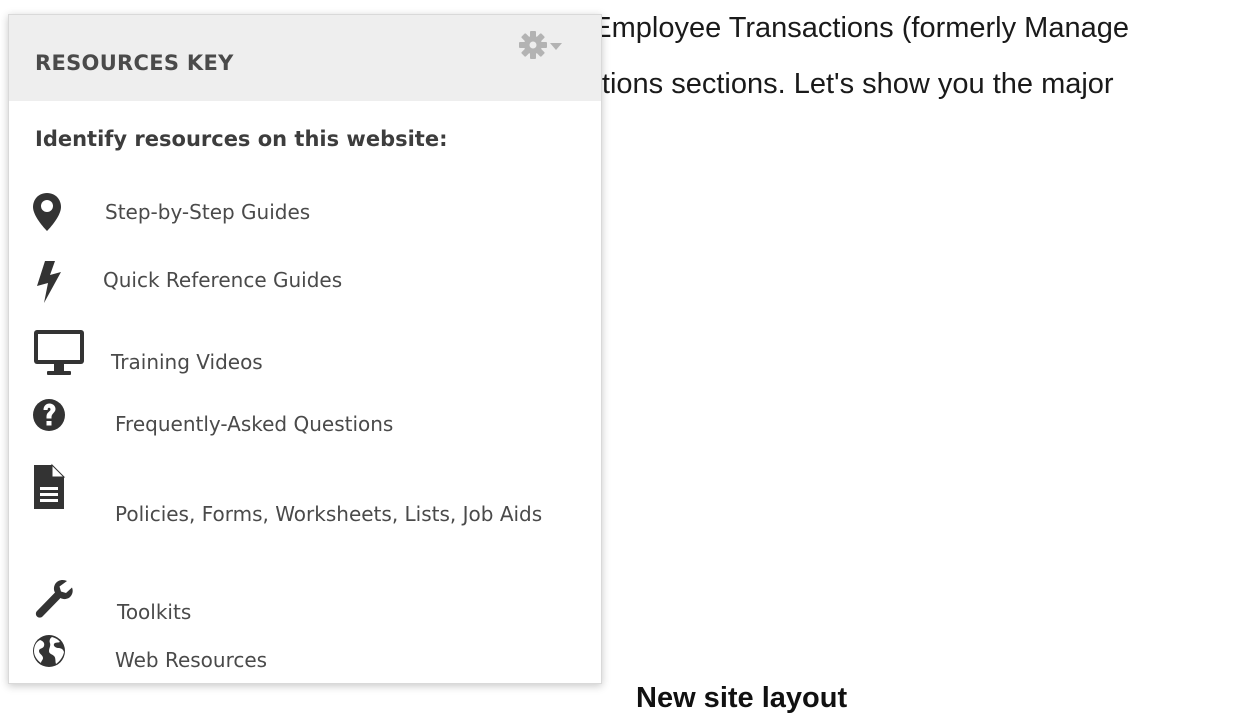  What do you see at coordinates (742, 698) in the screenshot?
I see `section-heading: New site layout` at bounding box center [742, 698].